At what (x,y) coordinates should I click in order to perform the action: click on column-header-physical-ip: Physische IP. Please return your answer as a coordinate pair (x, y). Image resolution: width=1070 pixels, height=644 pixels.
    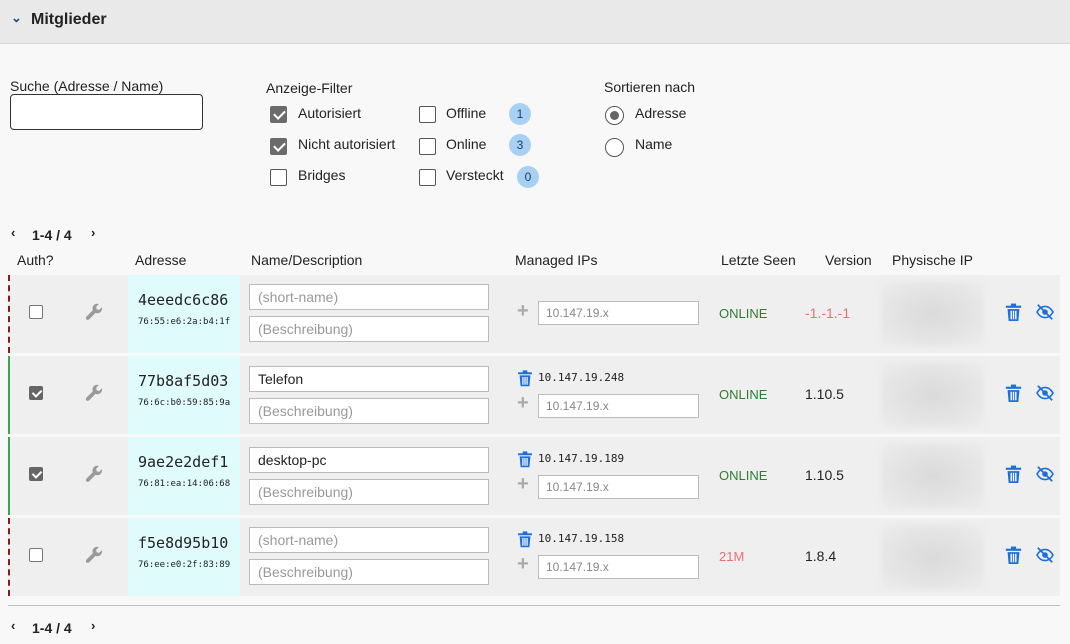
    Looking at the image, I should click on (932, 260).